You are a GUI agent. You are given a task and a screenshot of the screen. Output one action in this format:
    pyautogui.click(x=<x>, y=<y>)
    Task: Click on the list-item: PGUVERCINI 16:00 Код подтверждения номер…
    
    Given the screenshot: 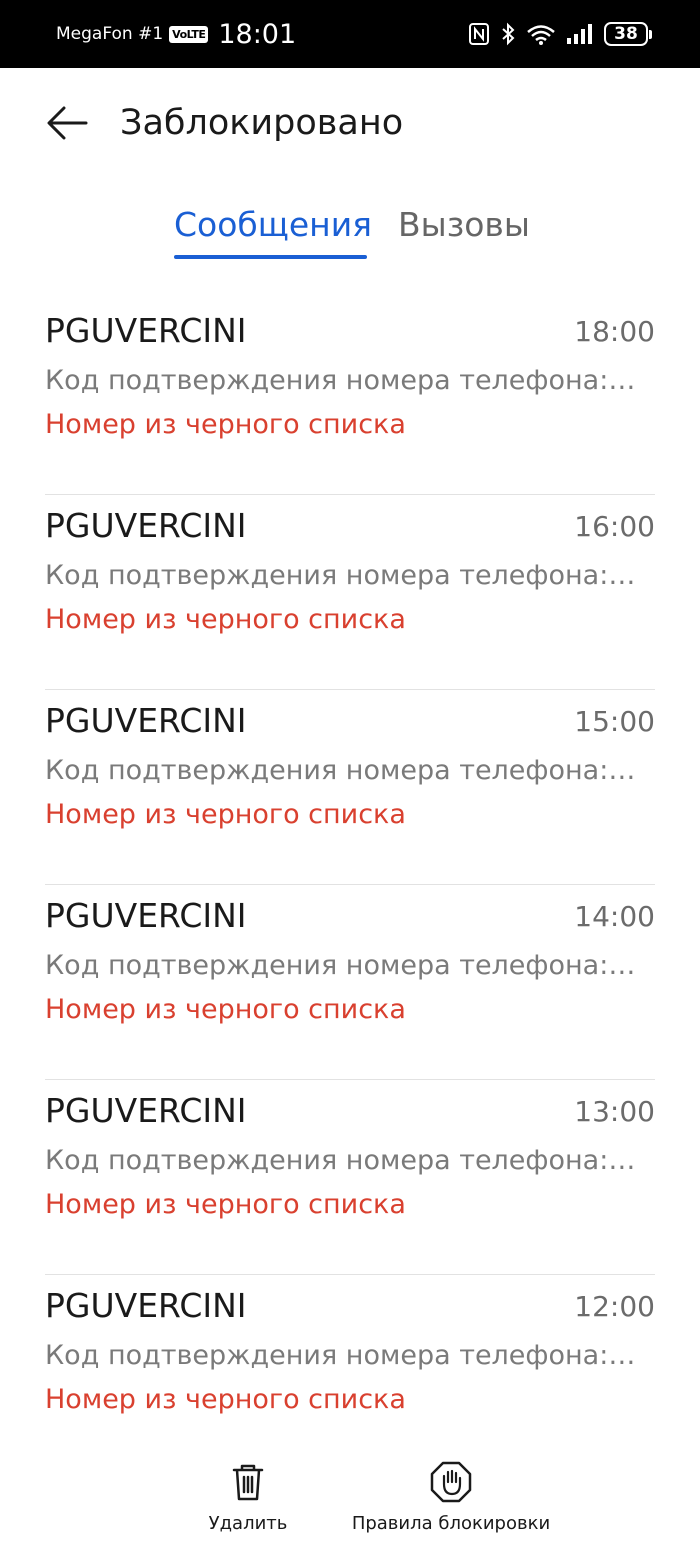 What is the action you would take?
    pyautogui.click(x=350, y=592)
    